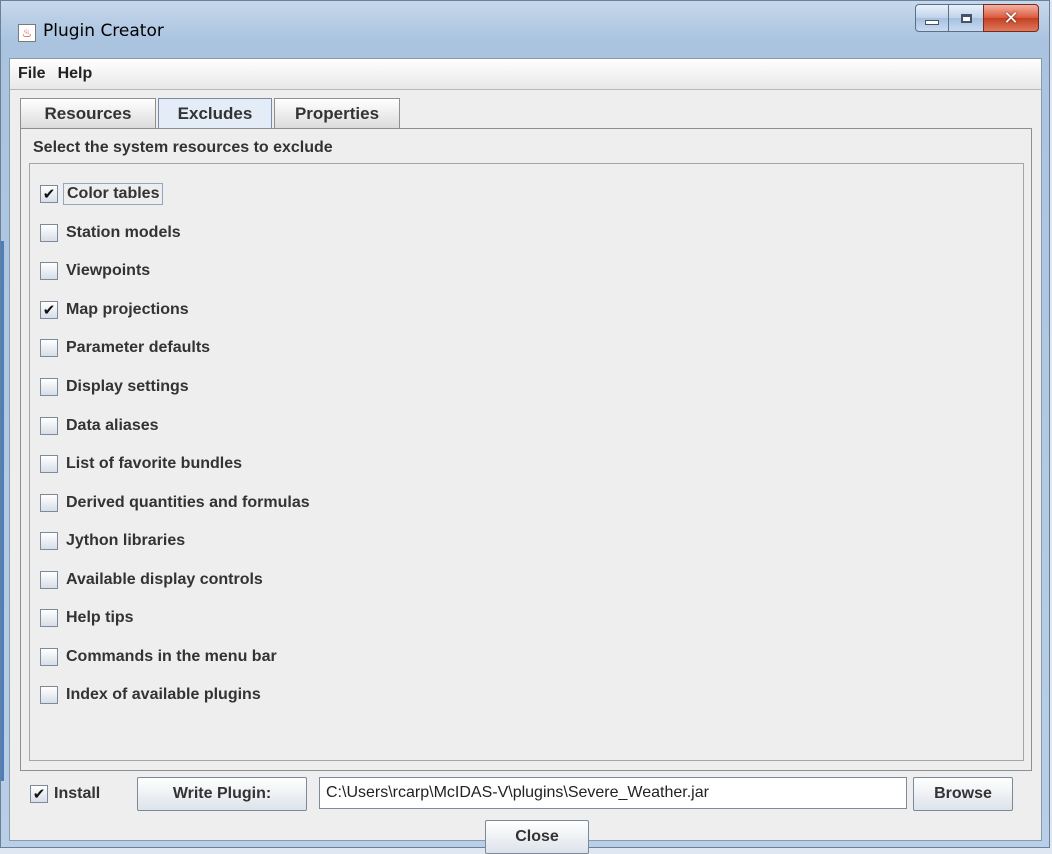 This screenshot has height=854, width=1052. What do you see at coordinates (138, 347) in the screenshot?
I see `item-label: Parameter defaults` at bounding box center [138, 347].